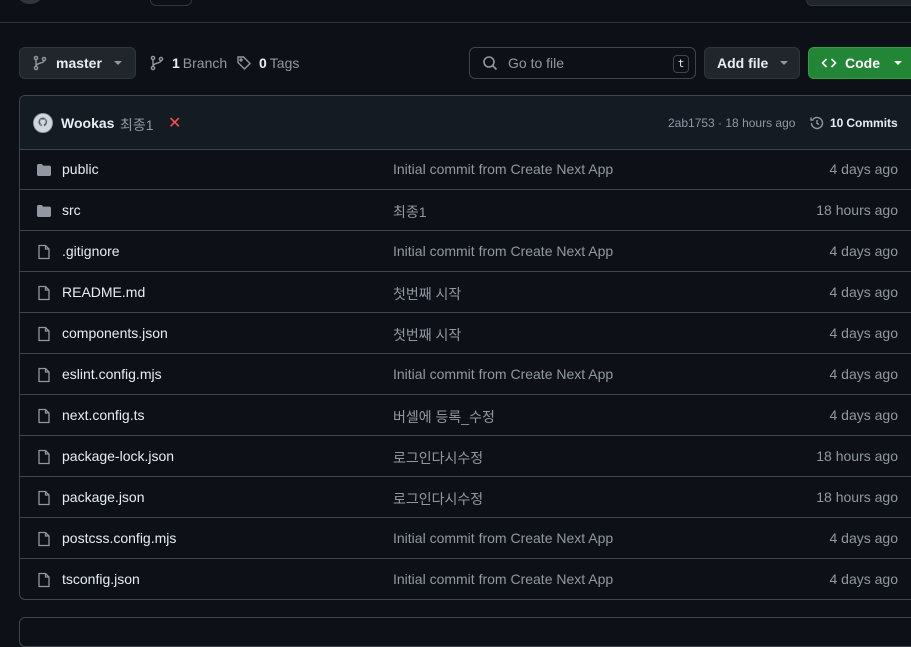  What do you see at coordinates (410, 212) in the screenshot?
I see `file-commit-message: 최종1` at bounding box center [410, 212].